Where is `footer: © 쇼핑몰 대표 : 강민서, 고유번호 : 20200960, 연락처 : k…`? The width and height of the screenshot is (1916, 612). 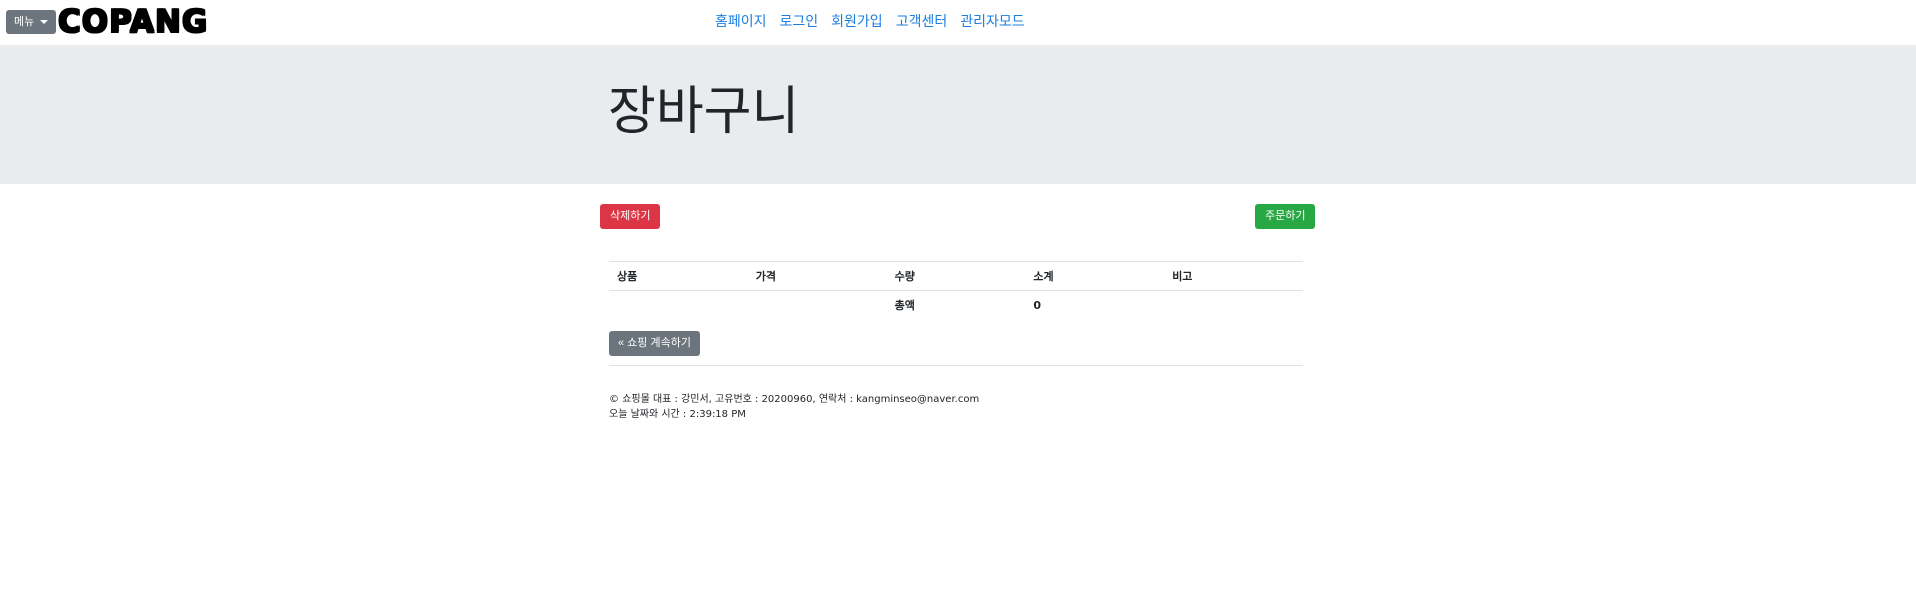
footer: © 쇼핑몰 대표 : 강민서, 고유번호 : 20200960, 연락처 : k… is located at coordinates (794, 407).